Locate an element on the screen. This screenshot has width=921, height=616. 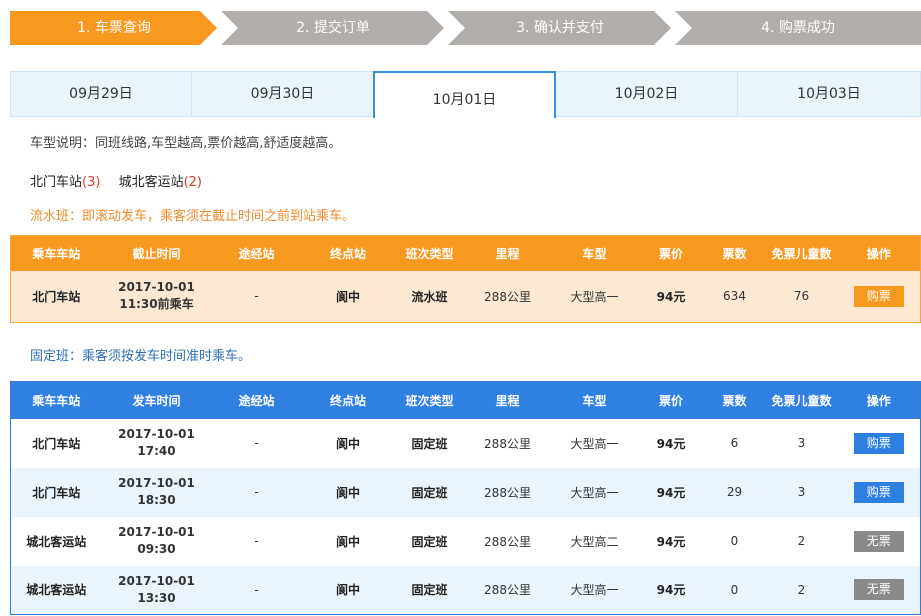
cell-tickets: 29 is located at coordinates (734, 492).